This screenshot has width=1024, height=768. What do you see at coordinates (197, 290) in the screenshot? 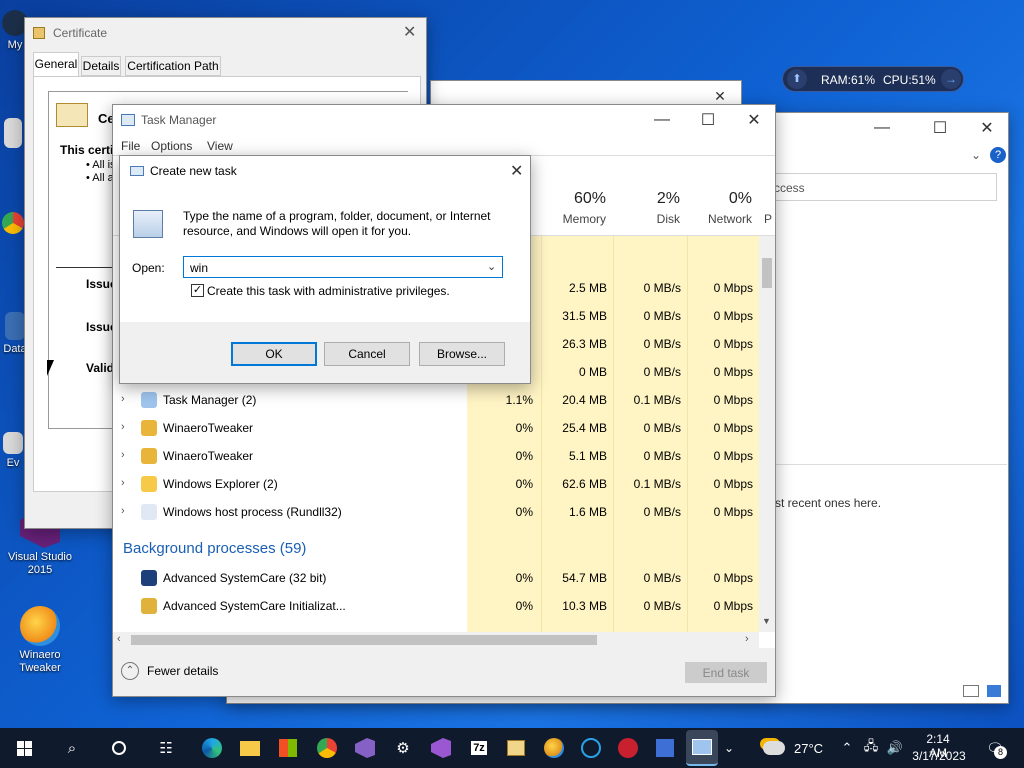
I see `admin-checkbox: ✓` at bounding box center [197, 290].